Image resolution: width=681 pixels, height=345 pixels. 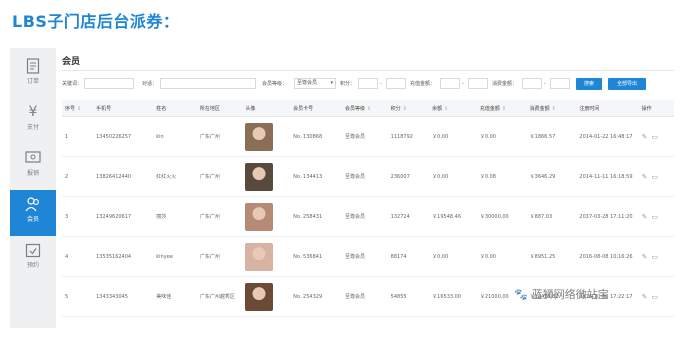 What do you see at coordinates (123, 176) in the screenshot?
I see `cell-phone: 13826412440` at bounding box center [123, 176].